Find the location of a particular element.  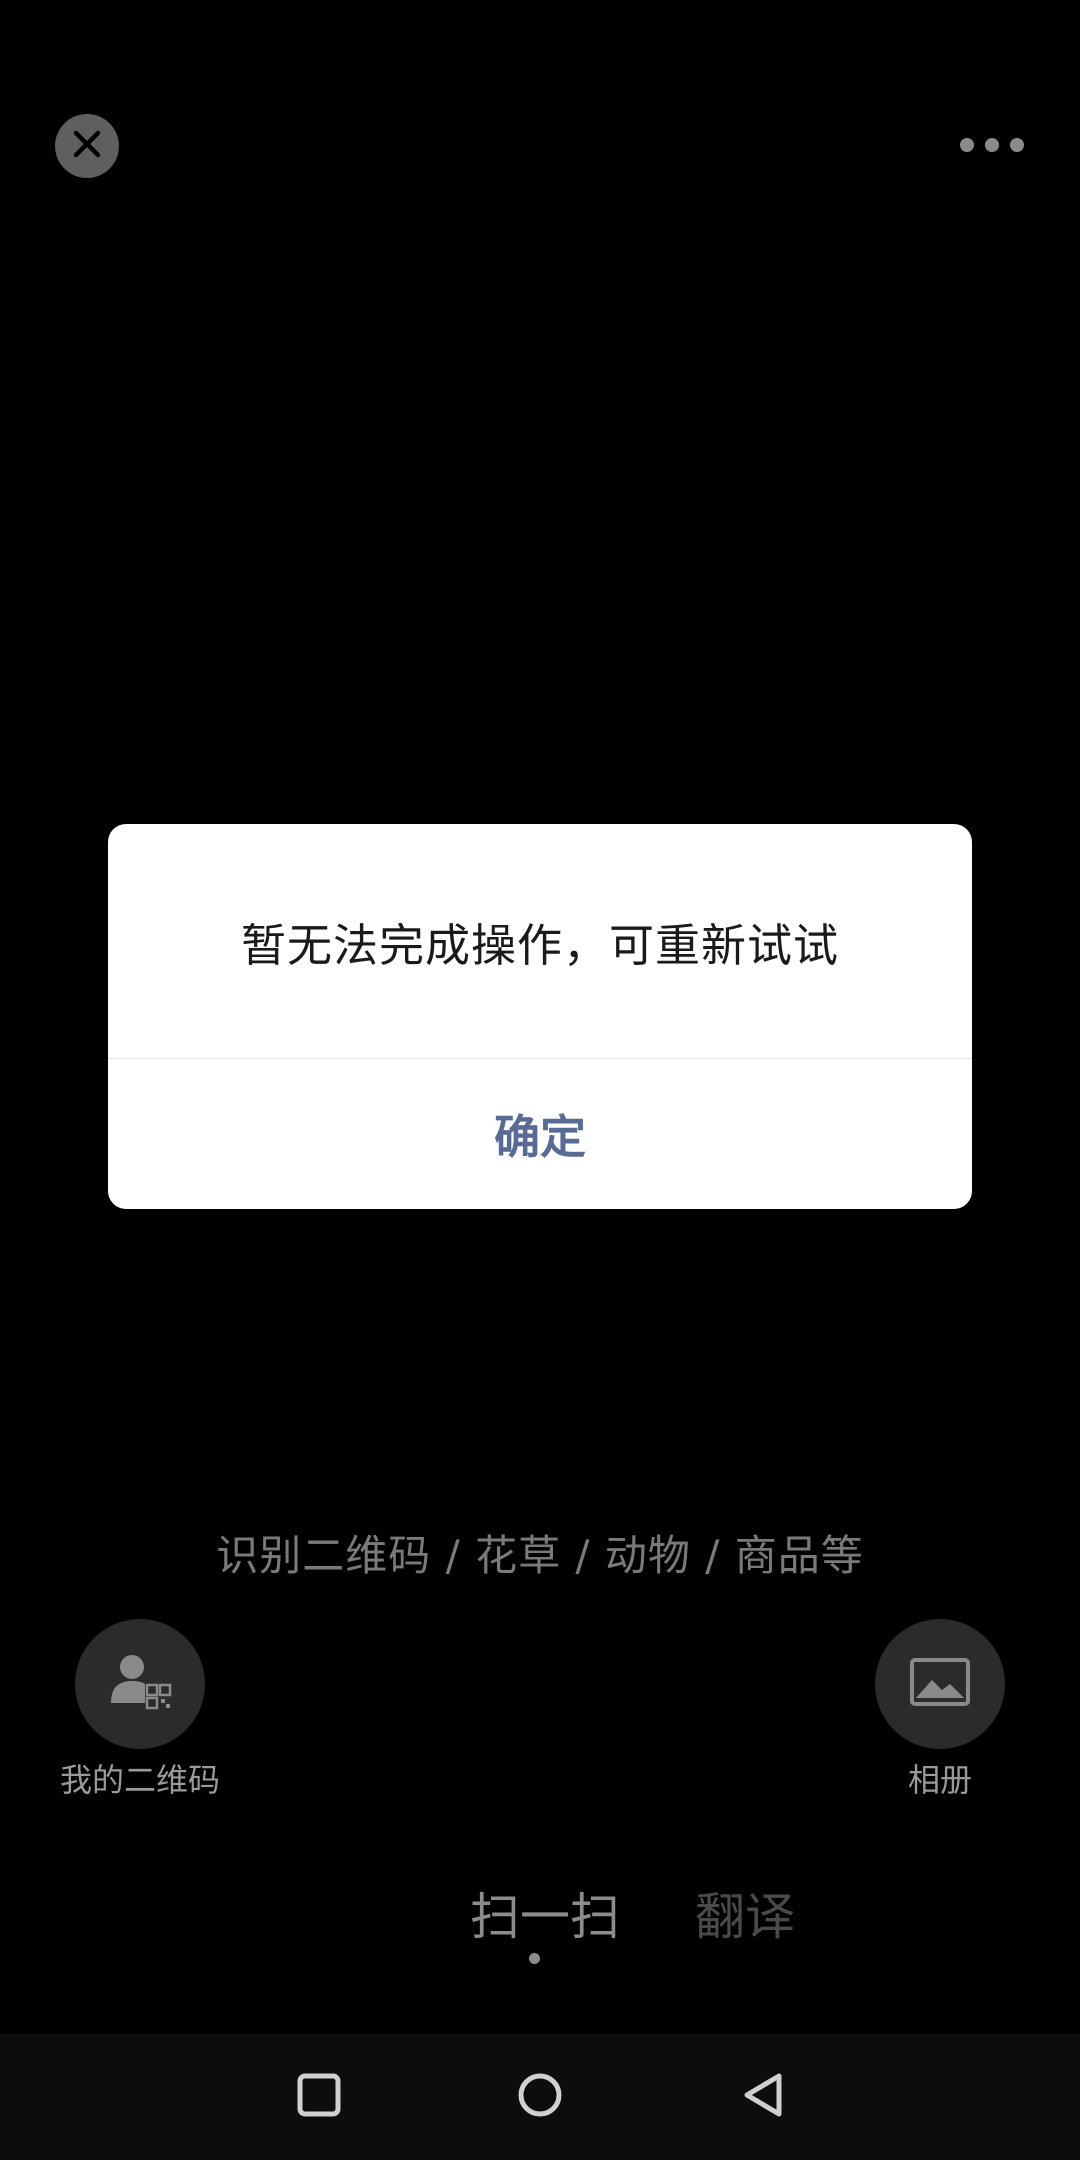

home-button is located at coordinates (540, 2097).